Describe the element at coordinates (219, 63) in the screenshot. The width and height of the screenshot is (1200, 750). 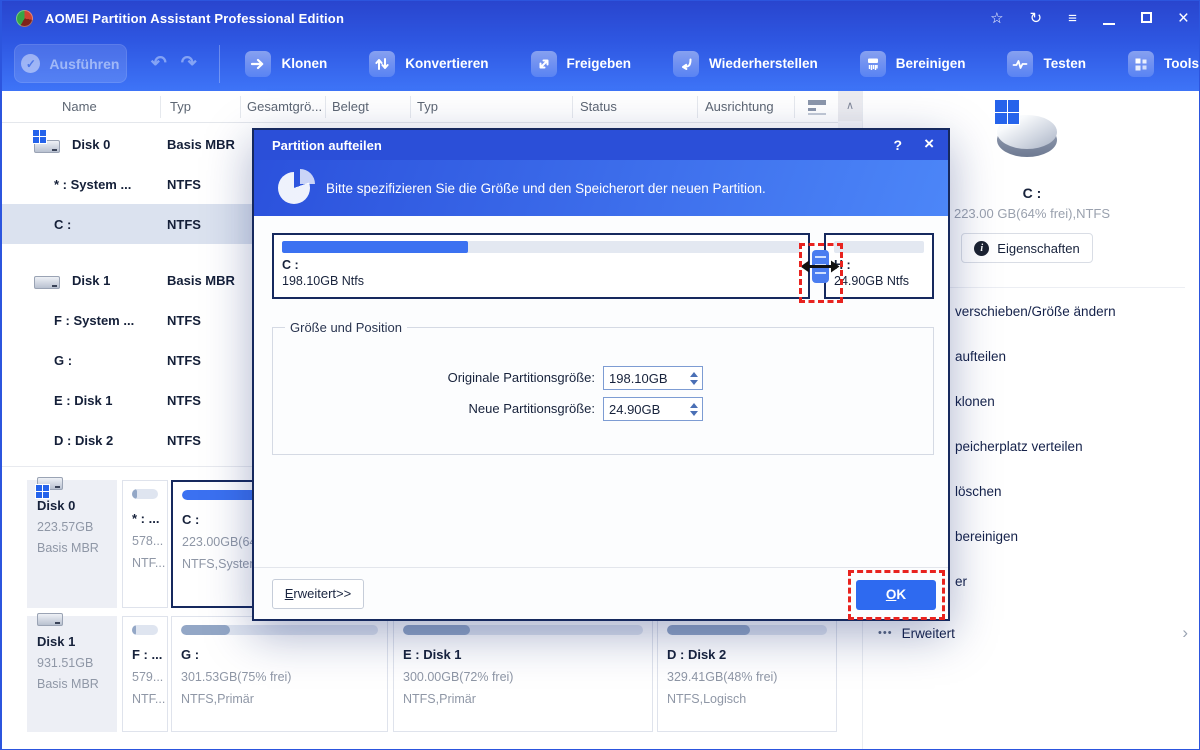
I see `toolbar-separator` at that location.